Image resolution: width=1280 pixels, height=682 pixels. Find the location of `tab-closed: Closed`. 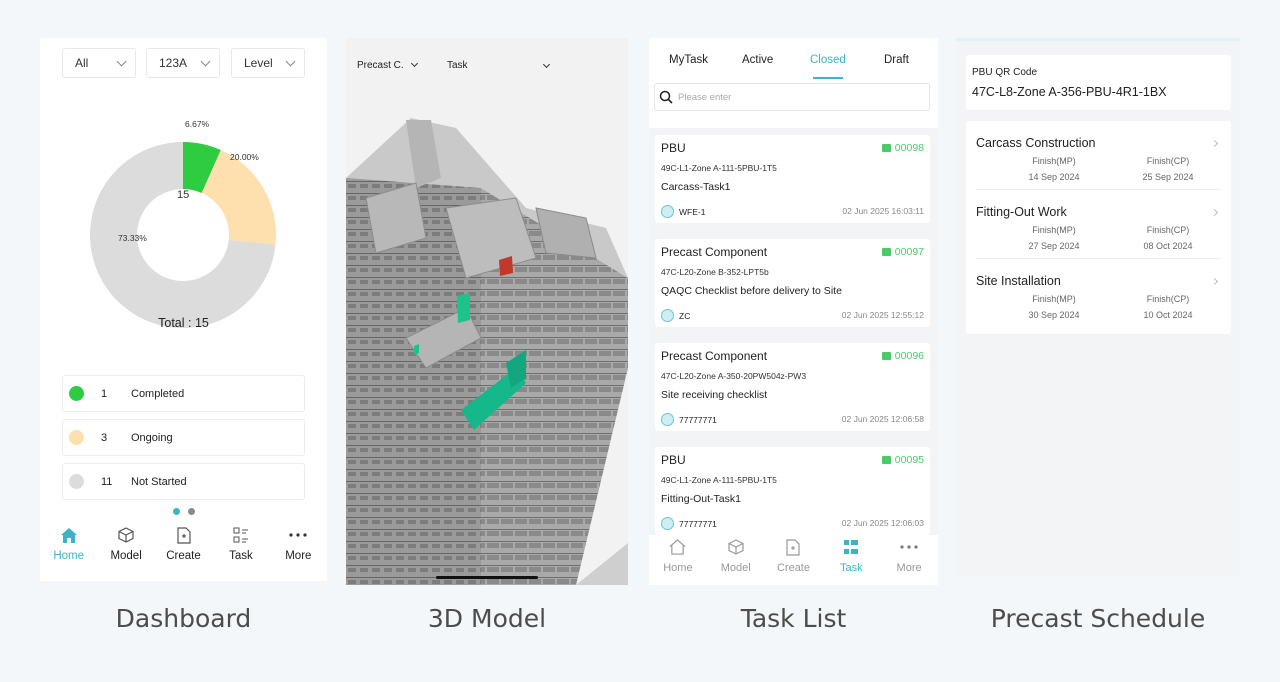

tab-closed: Closed is located at coordinates (828, 60).